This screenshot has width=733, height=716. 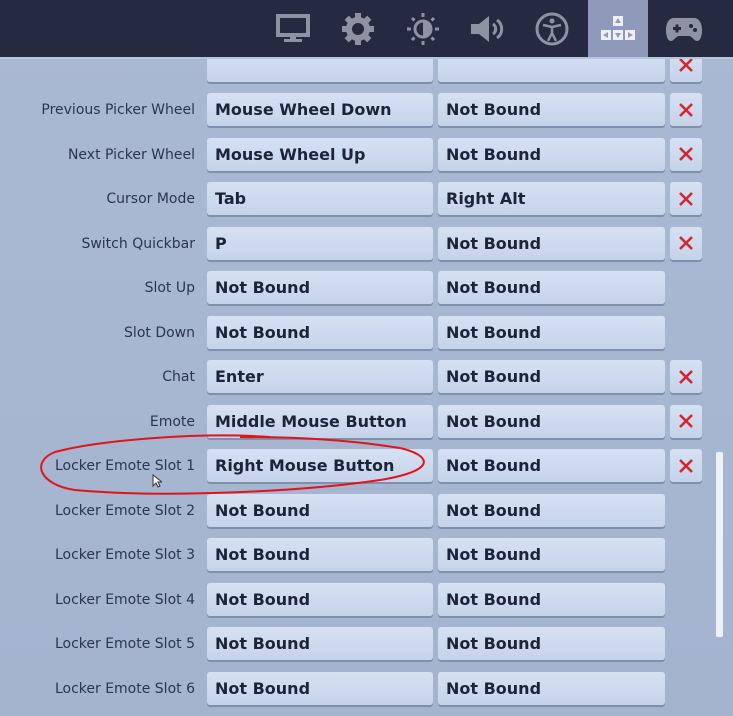 I want to click on primary-binding-button: Mouse Wheel Down, so click(x=320, y=109).